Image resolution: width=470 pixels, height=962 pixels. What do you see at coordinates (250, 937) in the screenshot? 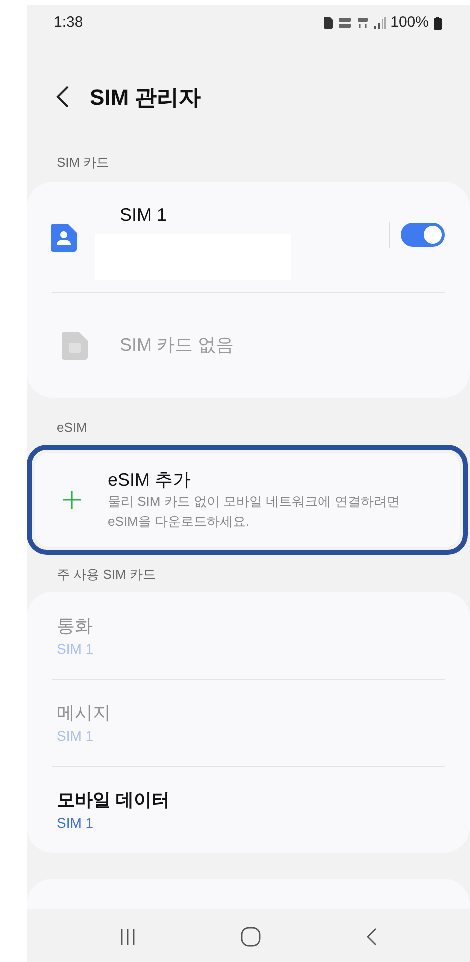
I see `home-icon` at bounding box center [250, 937].